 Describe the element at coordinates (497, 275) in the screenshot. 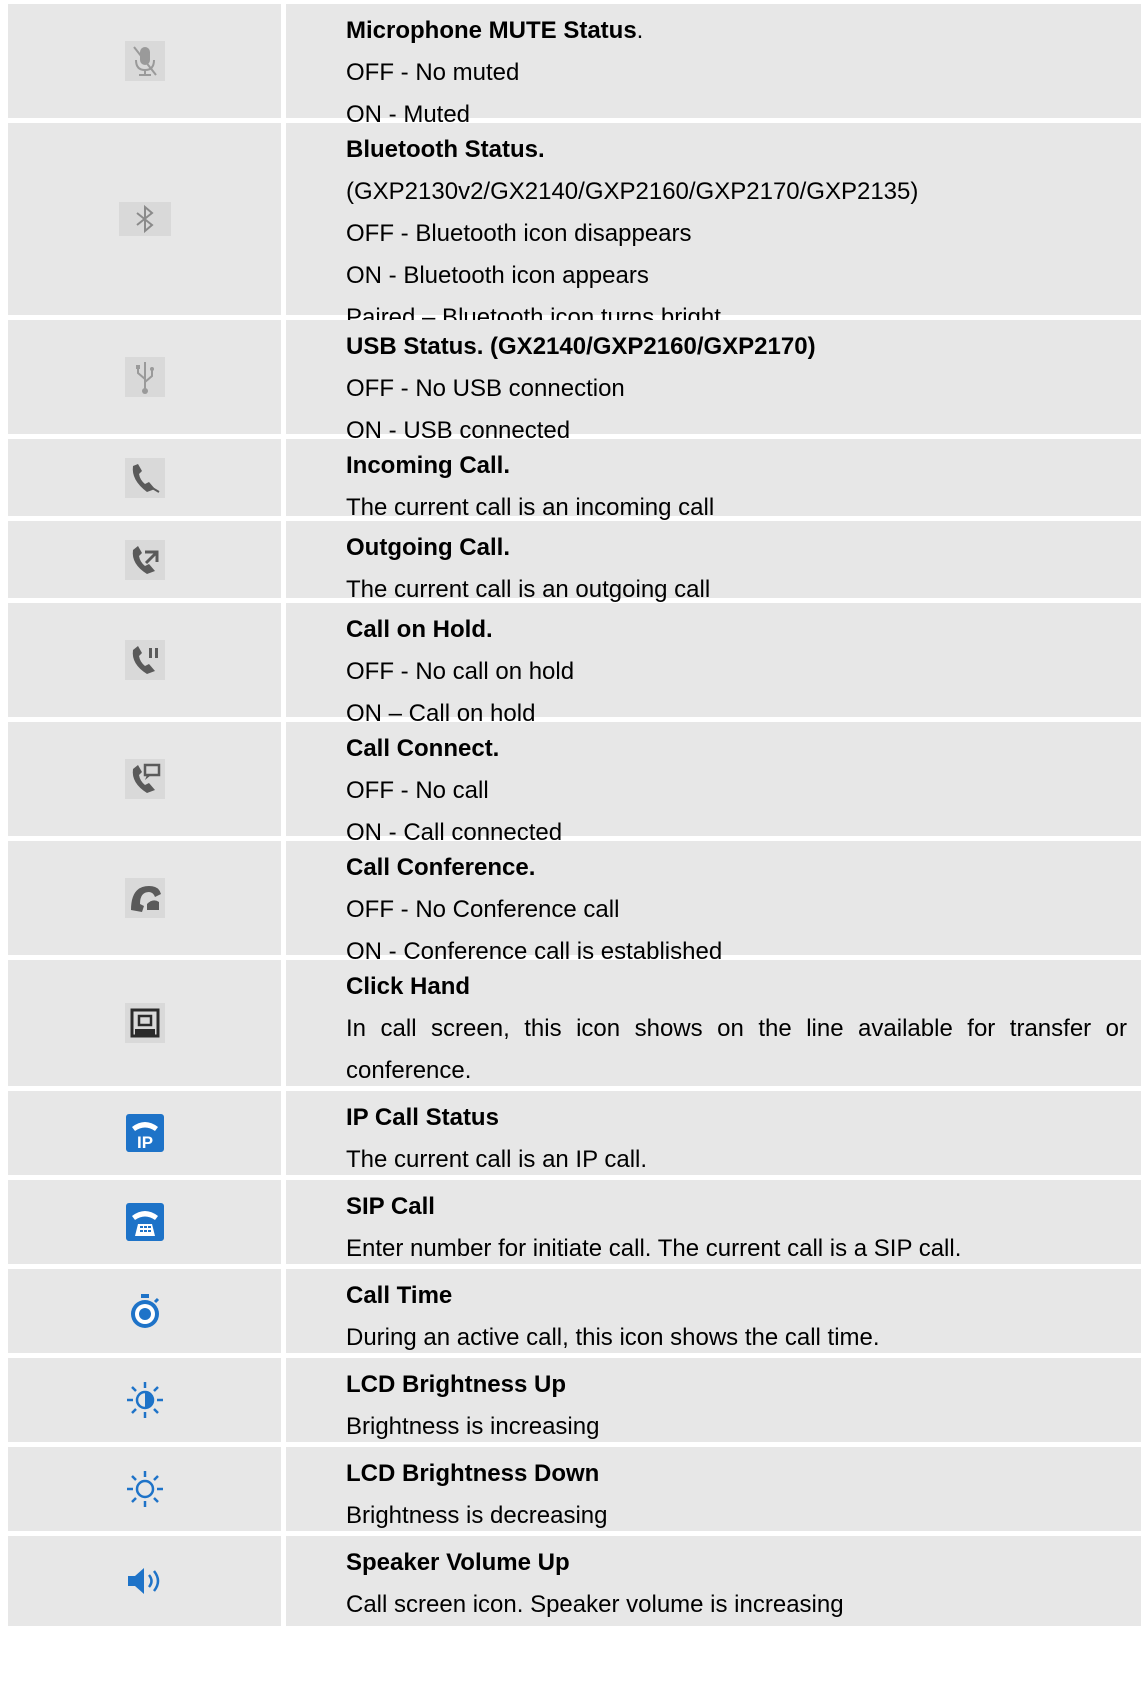

I see `row-line: ON - Bluetooth icon appears` at that location.